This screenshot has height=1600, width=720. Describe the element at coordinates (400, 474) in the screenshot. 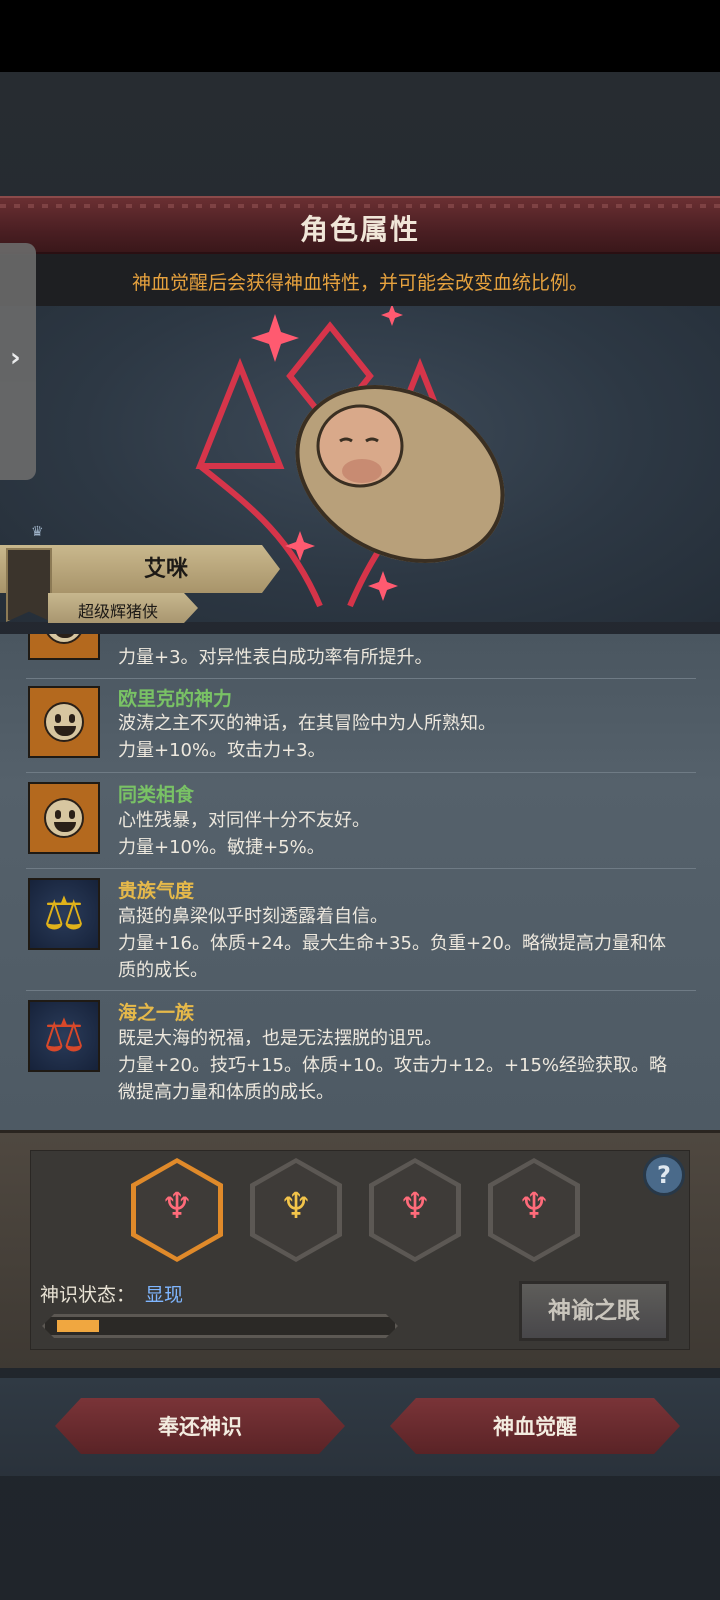

I see `swaddled-baby-portrait` at that location.